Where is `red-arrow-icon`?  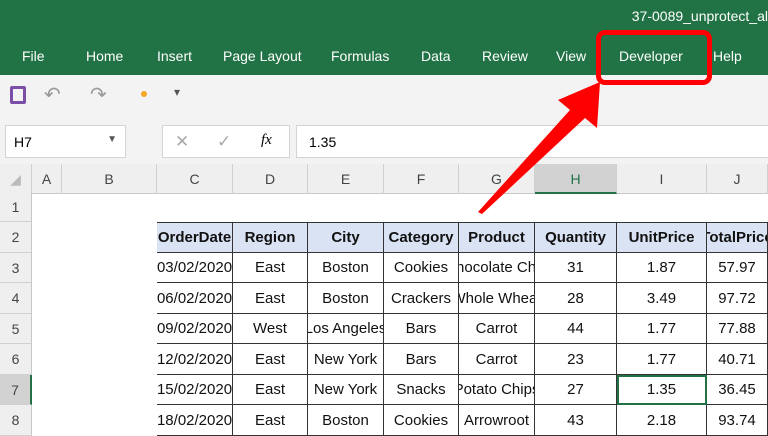
red-arrow-icon is located at coordinates (539, 148).